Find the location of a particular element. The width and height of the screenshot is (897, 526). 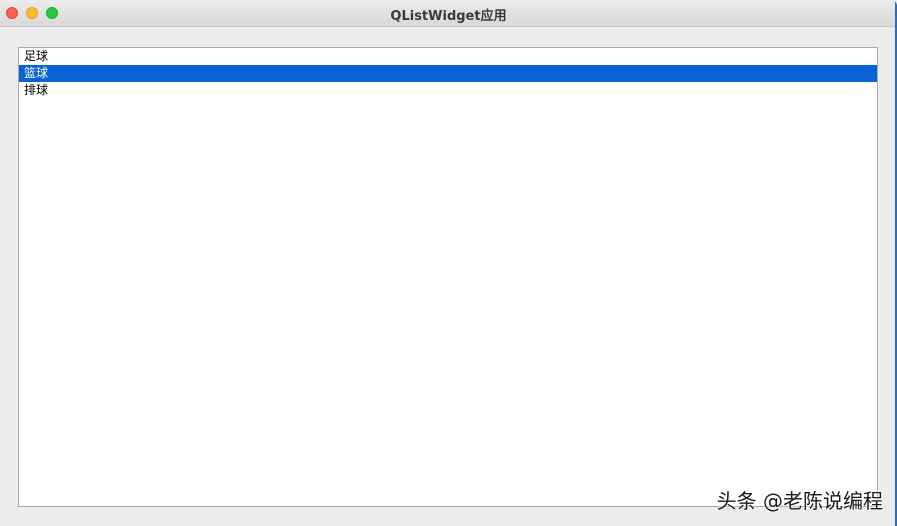

list-item-basketball: 篮球 is located at coordinates (448, 73).